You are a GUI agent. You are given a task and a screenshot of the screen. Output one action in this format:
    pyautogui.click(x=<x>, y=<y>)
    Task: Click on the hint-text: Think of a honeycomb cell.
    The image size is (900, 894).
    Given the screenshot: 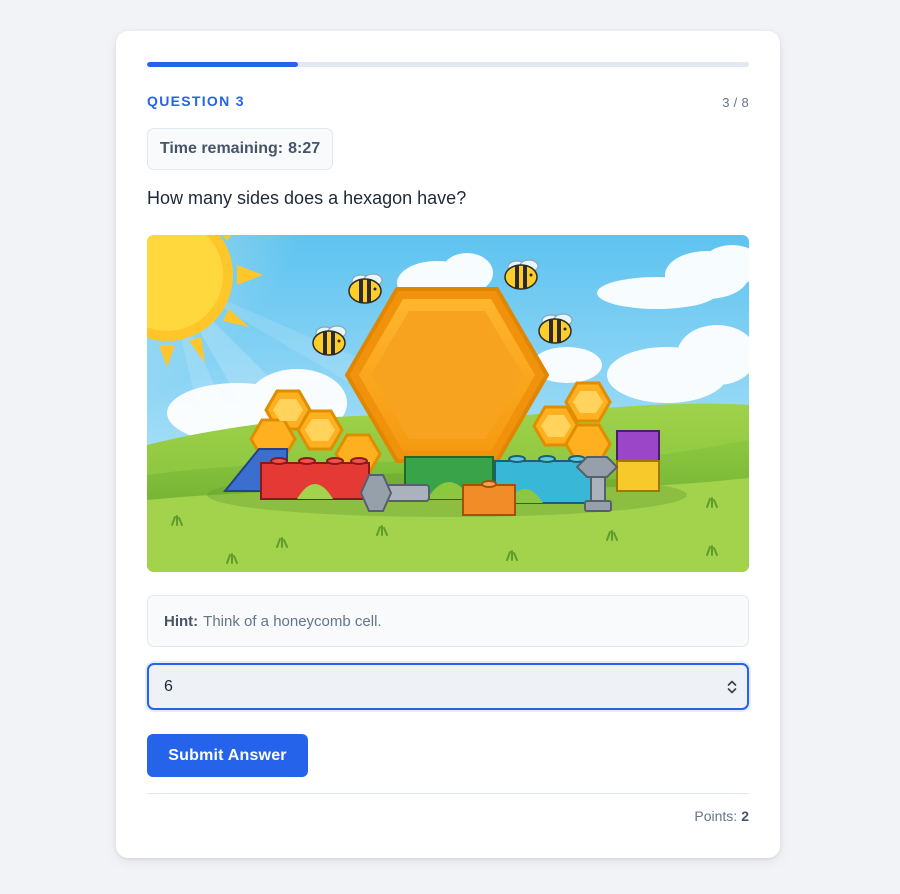 What is the action you would take?
    pyautogui.click(x=292, y=621)
    